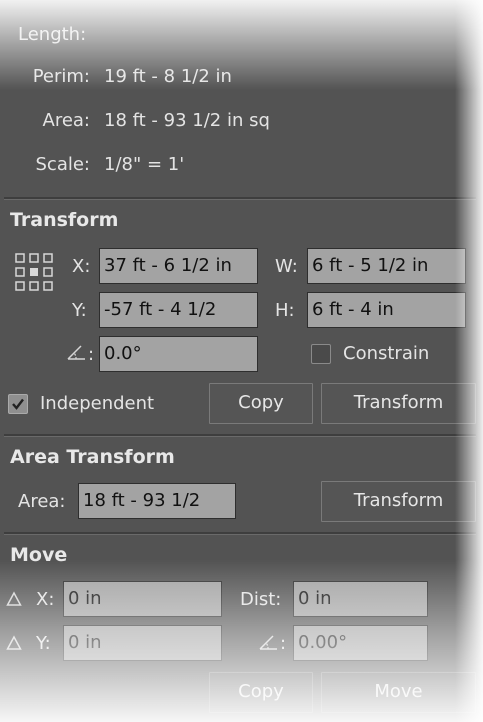 Image resolution: width=483 pixels, height=722 pixels. What do you see at coordinates (97, 403) in the screenshot?
I see `independent-label: Independent` at bounding box center [97, 403].